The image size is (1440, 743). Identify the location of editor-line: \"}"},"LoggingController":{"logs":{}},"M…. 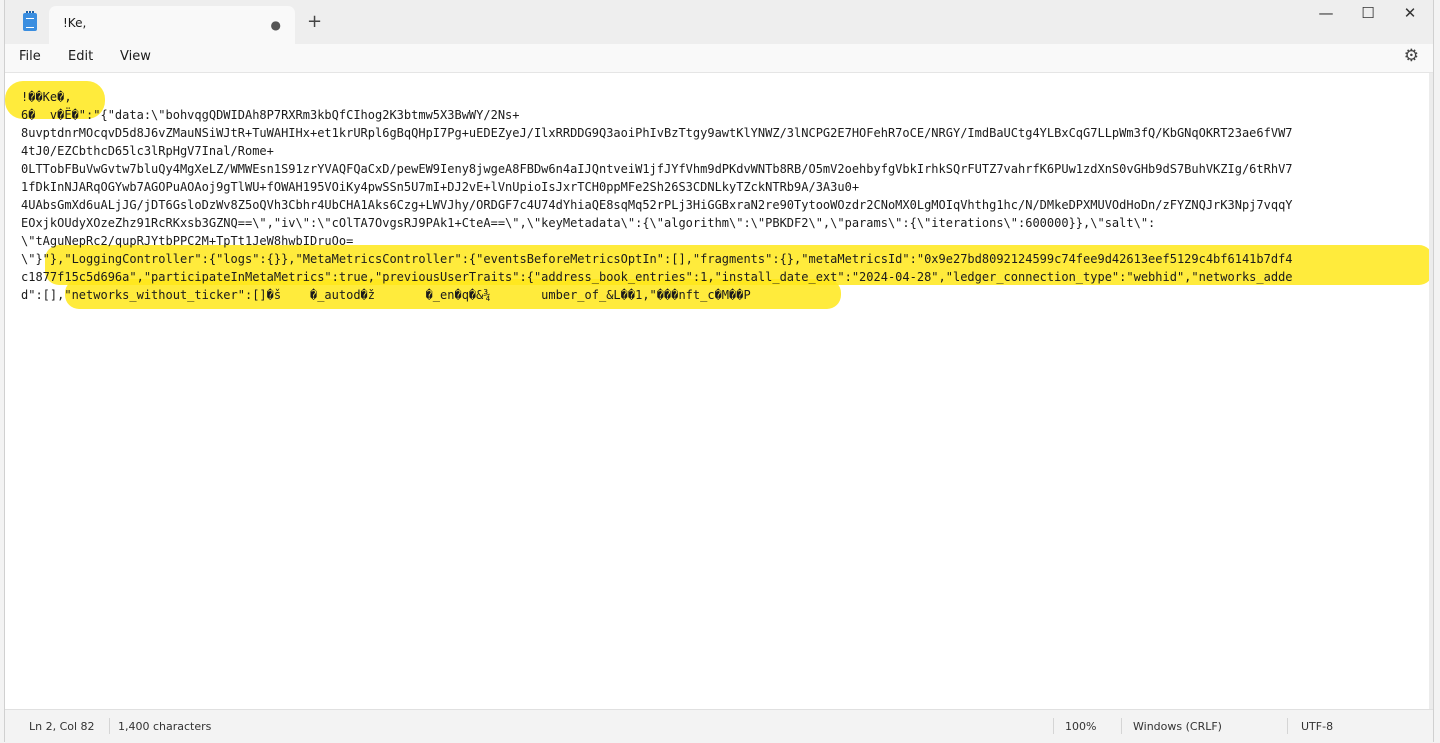
(657, 259).